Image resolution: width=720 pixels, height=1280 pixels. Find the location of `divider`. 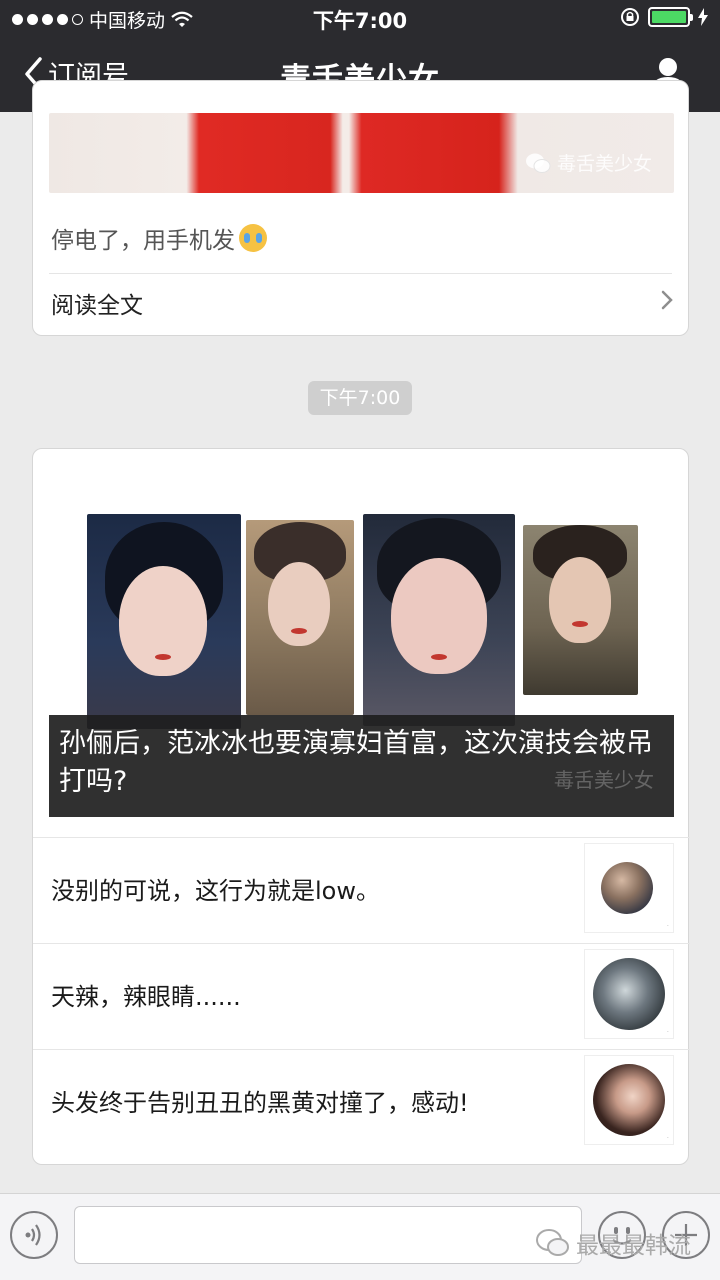

divider is located at coordinates (360, 273).